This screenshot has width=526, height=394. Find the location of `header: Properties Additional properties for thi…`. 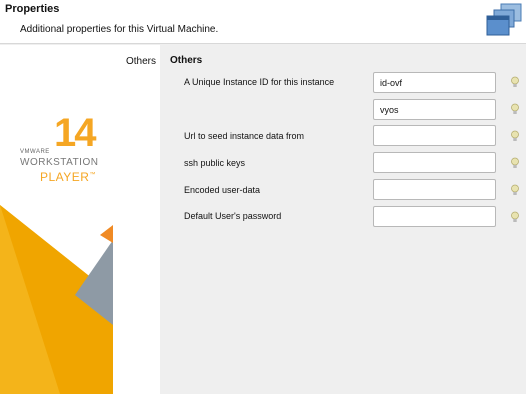

header: Properties Additional properties for thi… is located at coordinates (263, 22).